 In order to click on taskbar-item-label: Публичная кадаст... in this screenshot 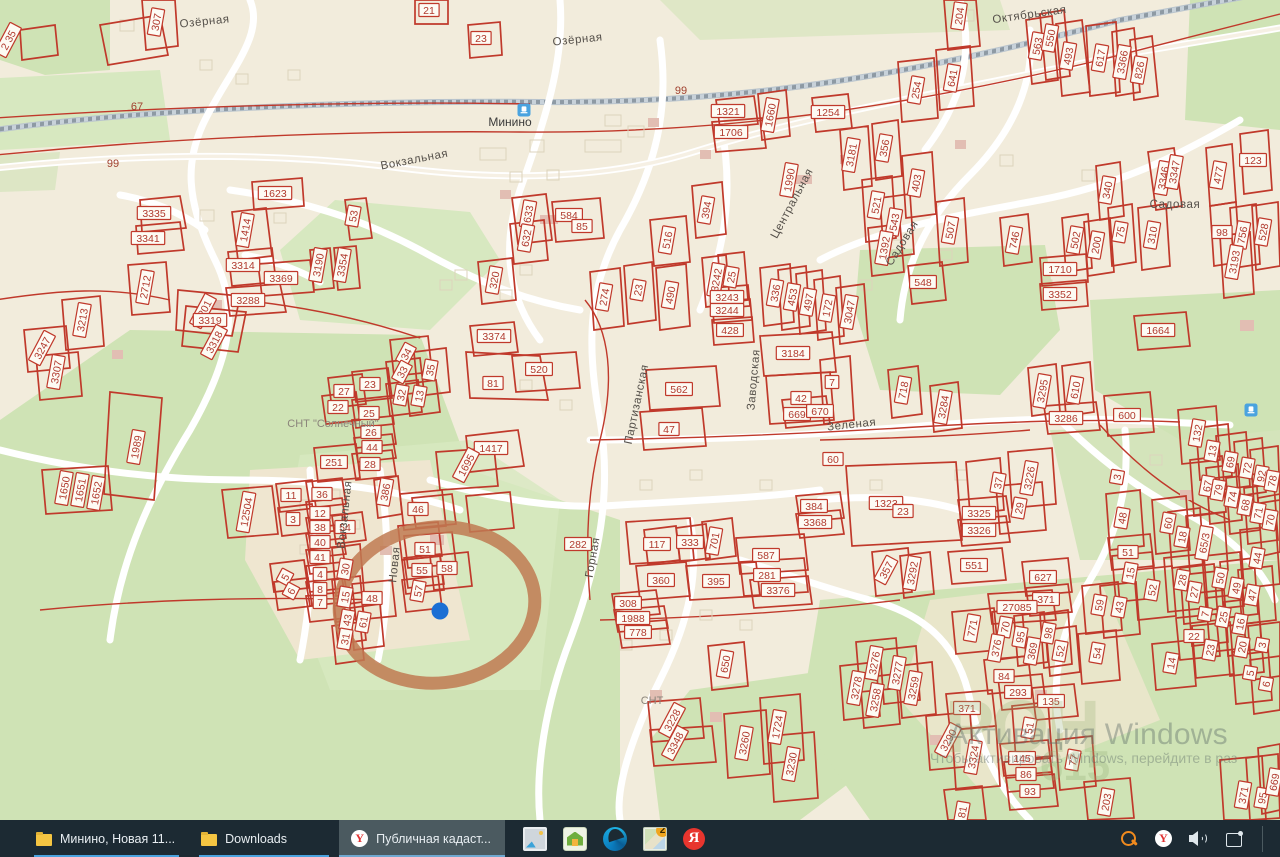, I will do `click(433, 838)`.